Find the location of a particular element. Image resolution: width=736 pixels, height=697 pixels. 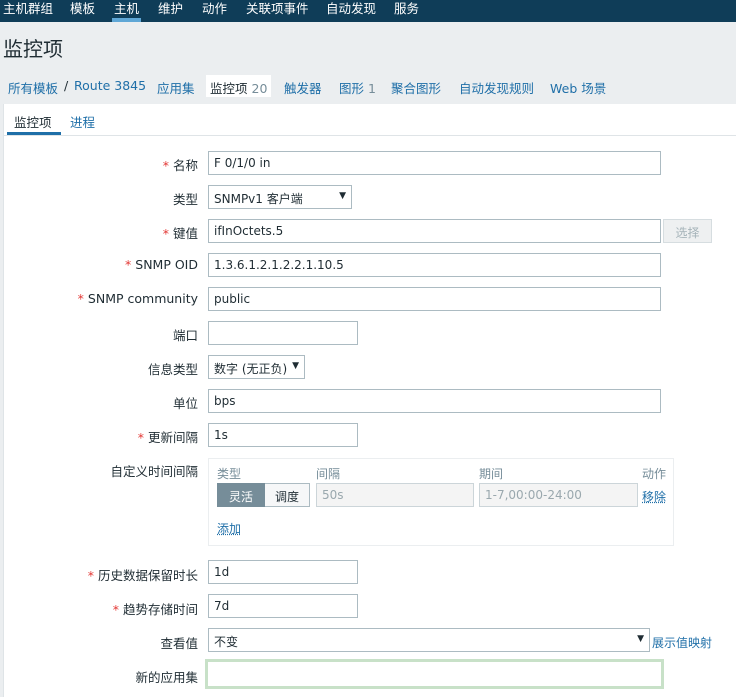

update-interval-label: * 更新间隔 is located at coordinates (167, 437).